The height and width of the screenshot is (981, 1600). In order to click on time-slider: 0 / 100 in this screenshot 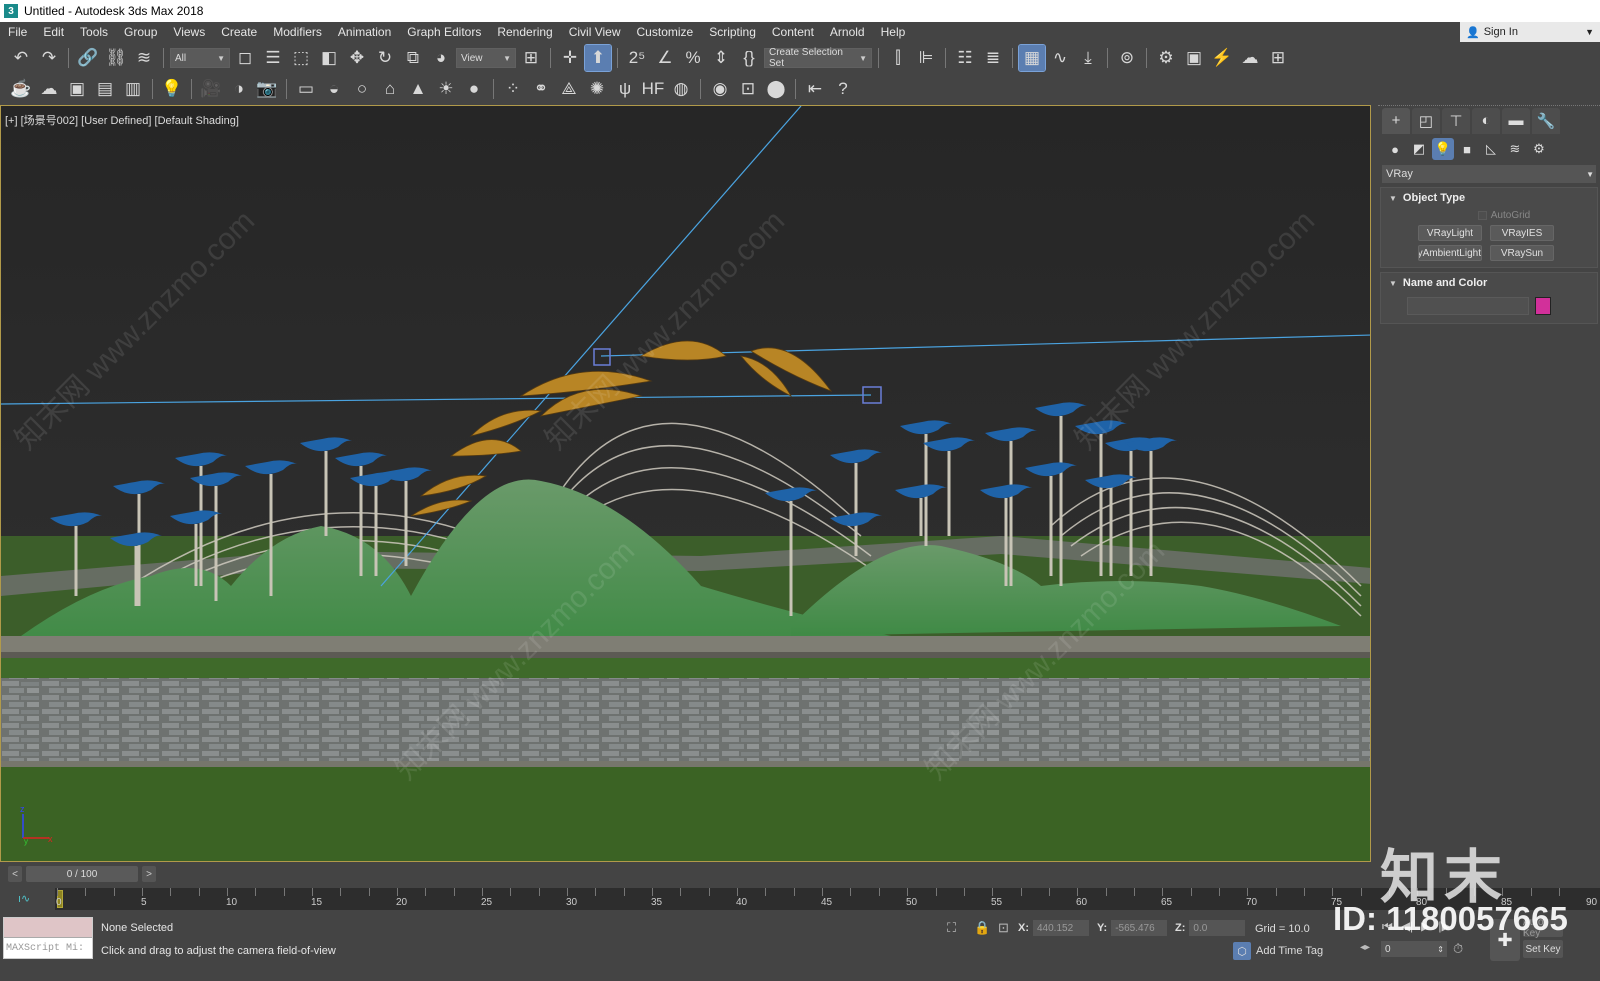, I will do `click(82, 874)`.